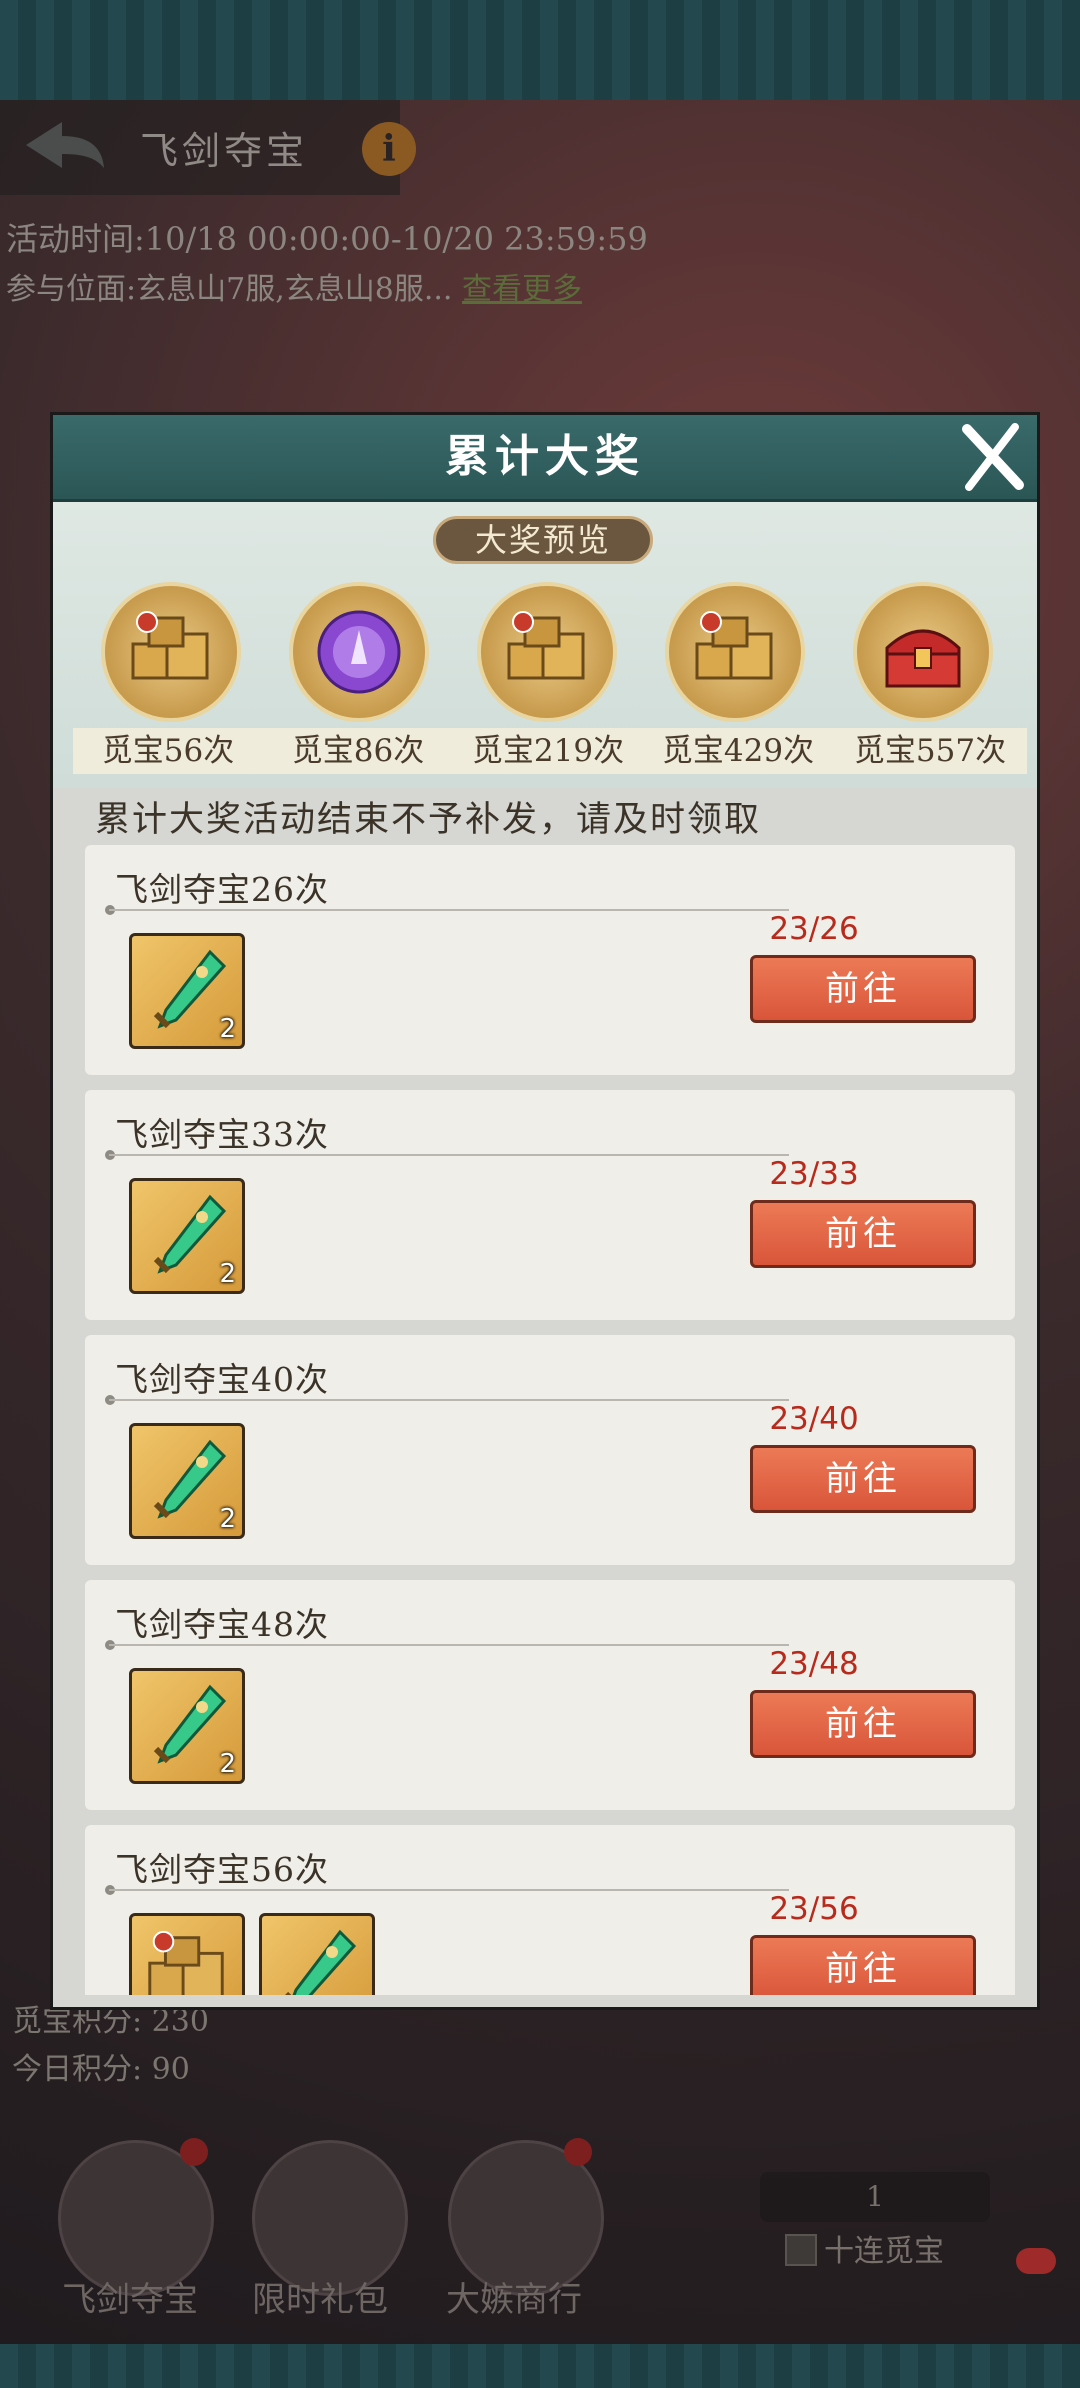  What do you see at coordinates (814, 929) in the screenshot?
I see `task-progress: 23/26` at bounding box center [814, 929].